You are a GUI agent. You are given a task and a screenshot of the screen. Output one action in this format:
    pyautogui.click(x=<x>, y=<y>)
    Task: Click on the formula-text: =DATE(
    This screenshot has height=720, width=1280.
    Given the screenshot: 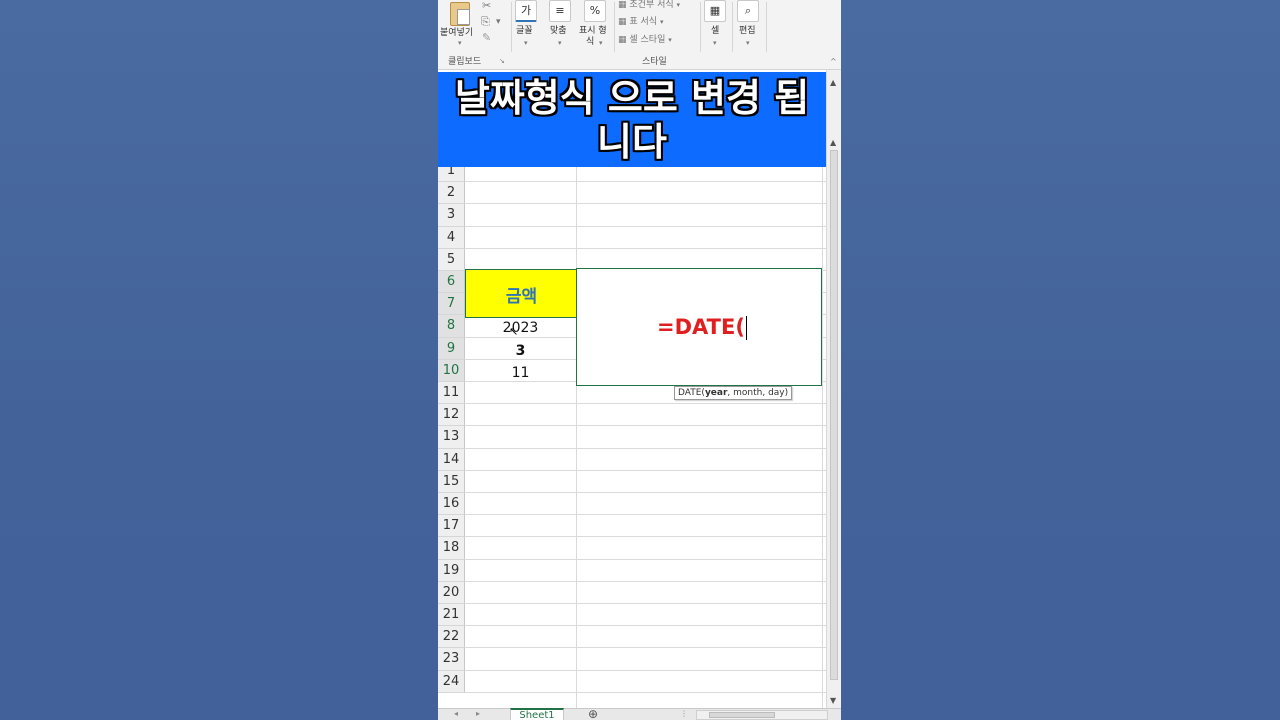 What is the action you would take?
    pyautogui.click(x=701, y=327)
    